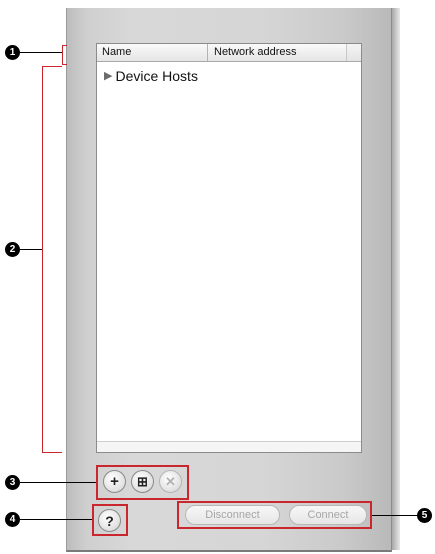 This screenshot has height=554, width=435. What do you see at coordinates (108, 75) in the screenshot?
I see `disclosure-triangle-icon: ▶` at bounding box center [108, 75].